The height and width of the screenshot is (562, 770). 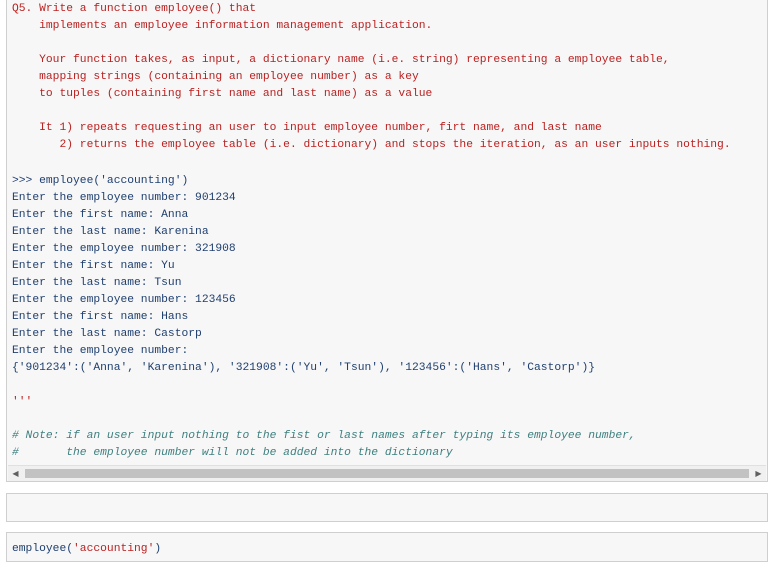 What do you see at coordinates (15, 473) in the screenshot?
I see `scroll-left-arrow-icon: ◀` at bounding box center [15, 473].